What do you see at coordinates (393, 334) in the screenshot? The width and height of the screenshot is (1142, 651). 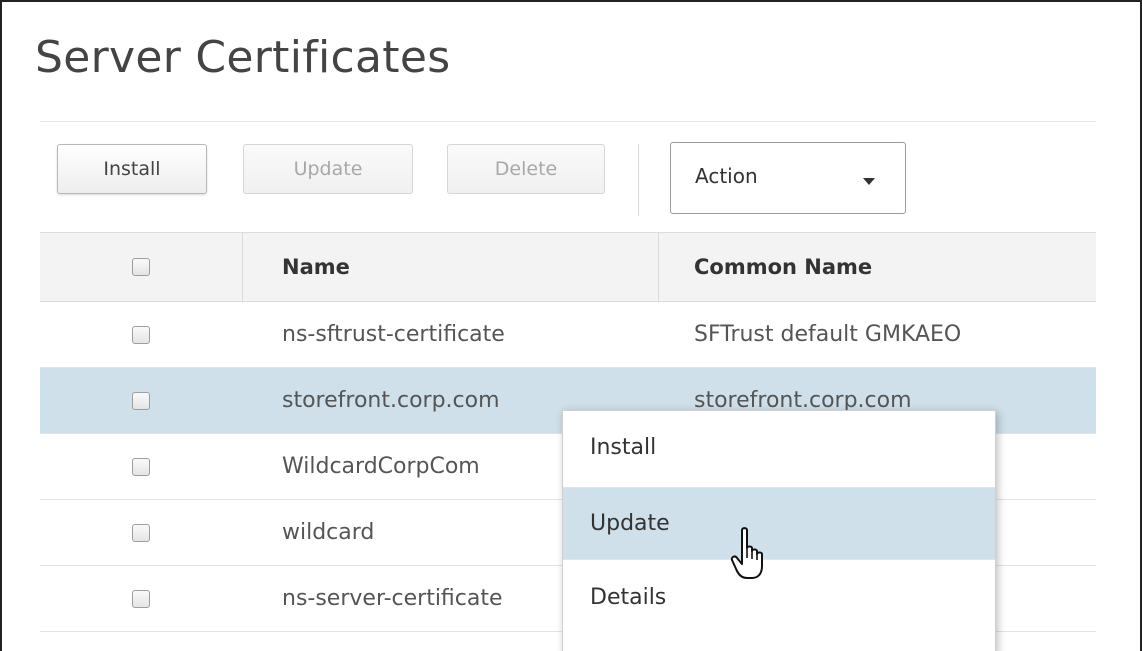 I see `row-name: ns-sftrust-certificate` at bounding box center [393, 334].